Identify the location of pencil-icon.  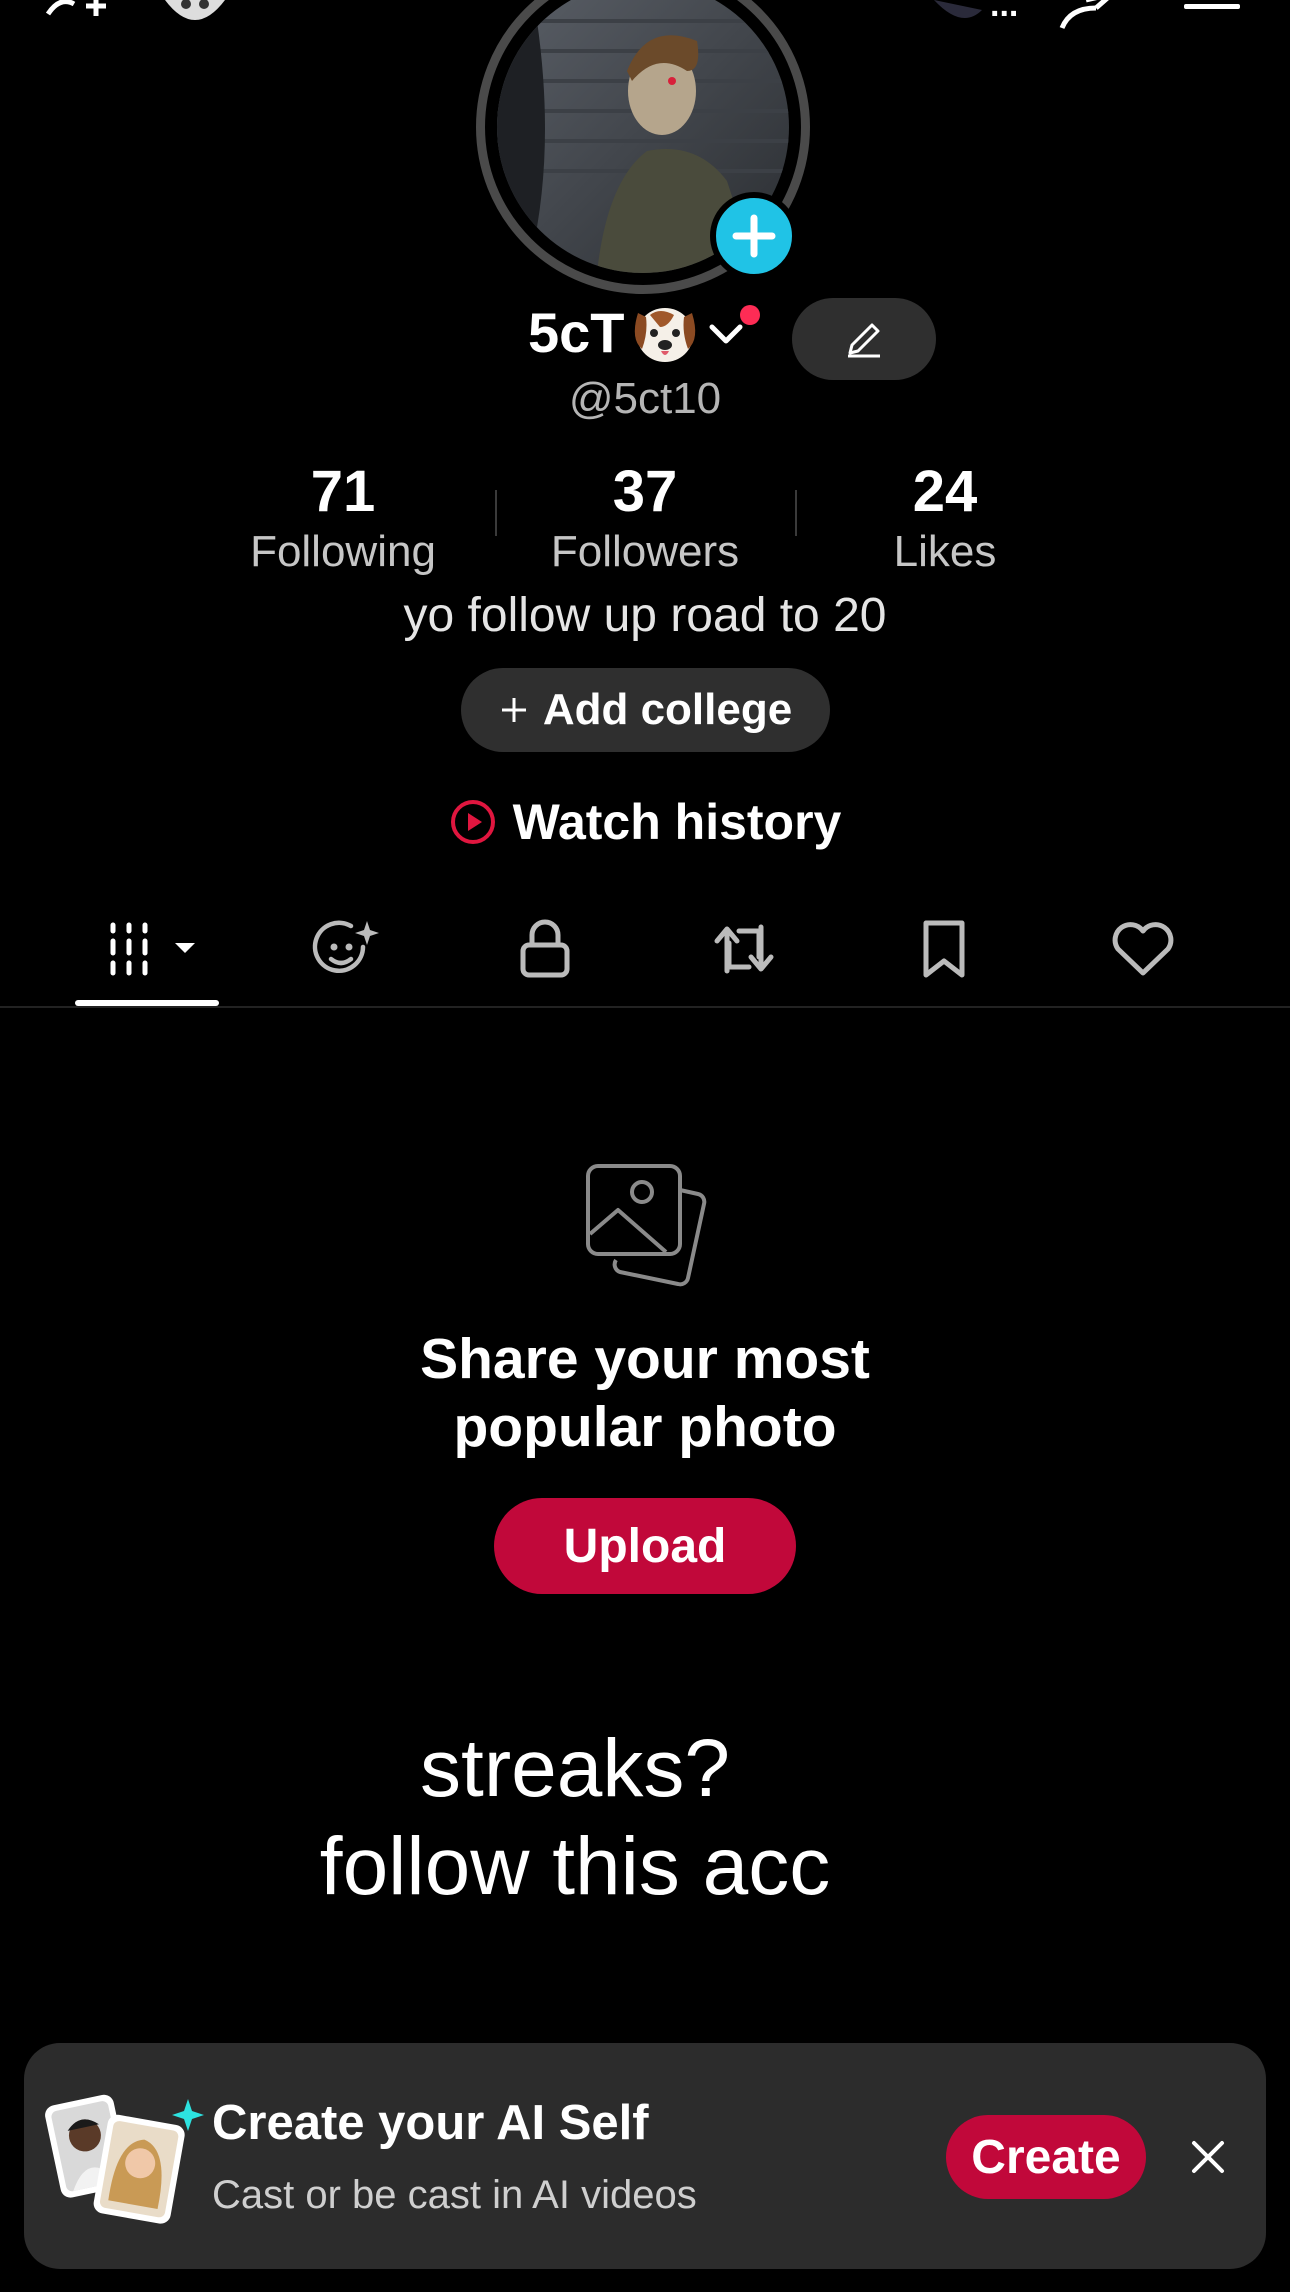
(864, 340).